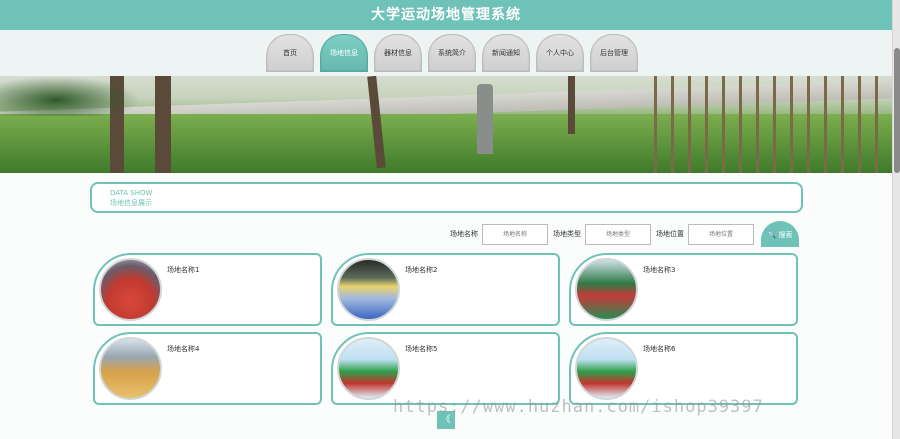  Describe the element at coordinates (207, 368) in the screenshot. I see `venue-card: 场地名称4` at that location.